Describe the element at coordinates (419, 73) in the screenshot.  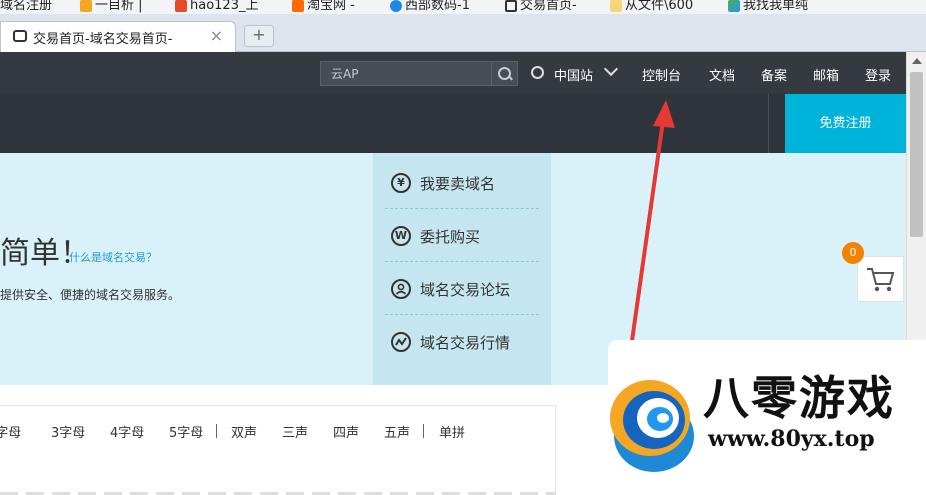
I see `search-input: 云AP` at that location.